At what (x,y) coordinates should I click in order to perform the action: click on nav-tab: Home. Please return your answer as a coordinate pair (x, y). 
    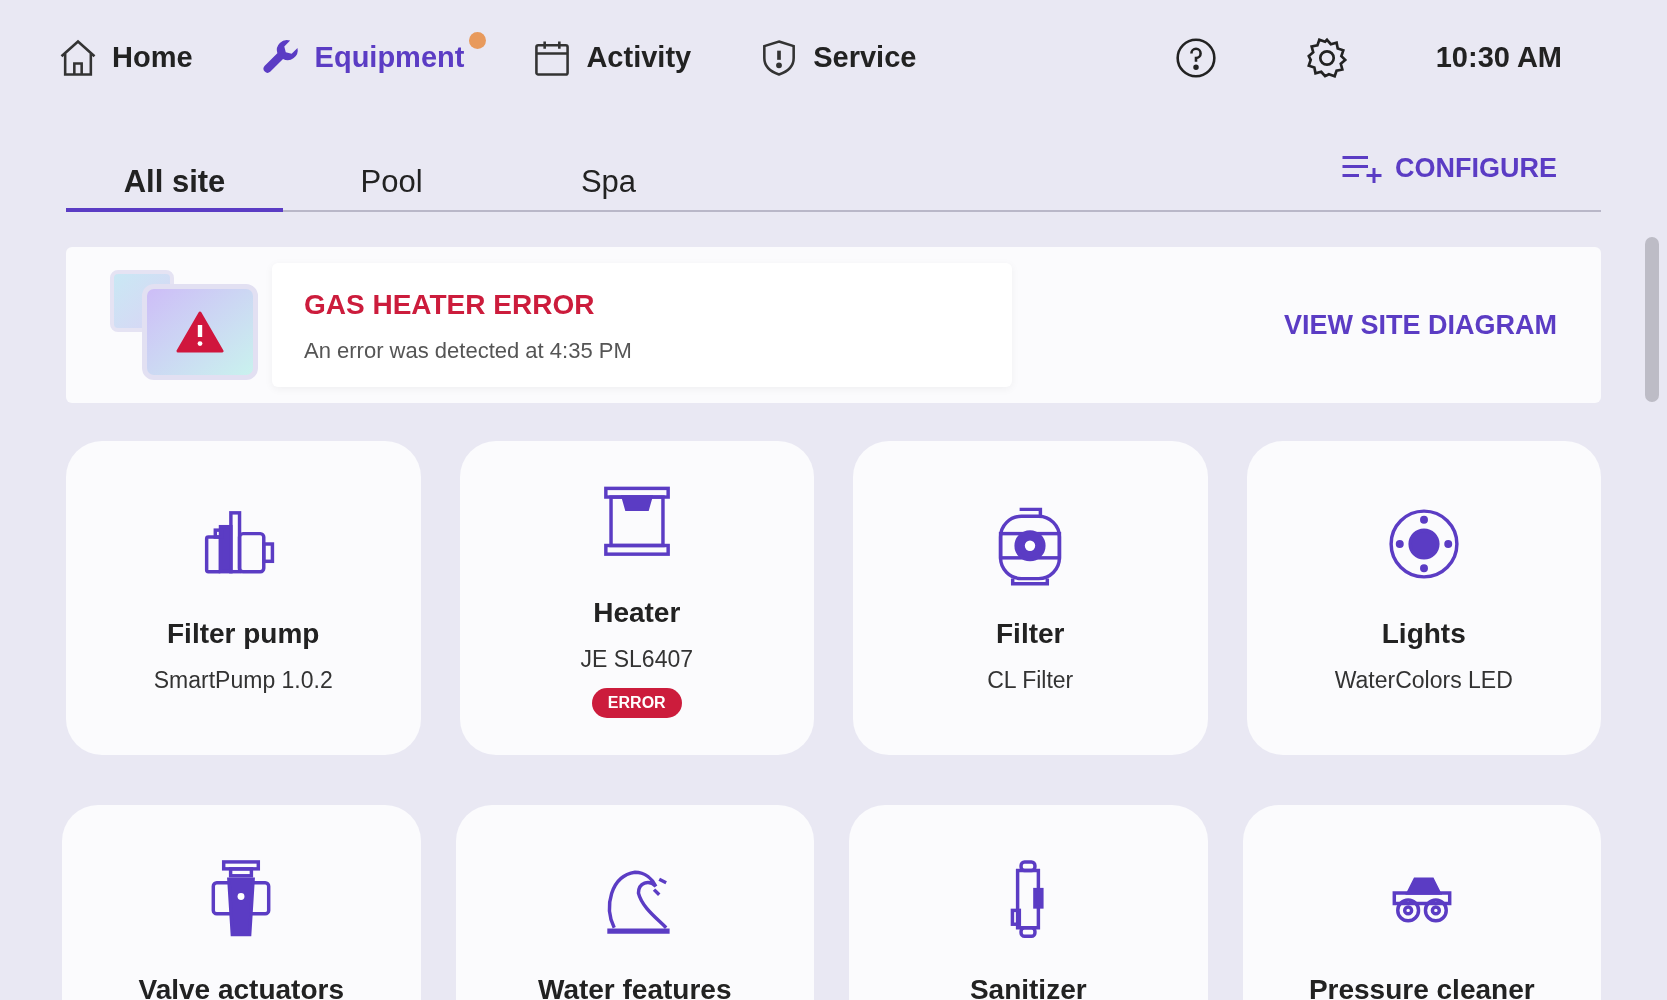
    Looking at the image, I should click on (124, 57).